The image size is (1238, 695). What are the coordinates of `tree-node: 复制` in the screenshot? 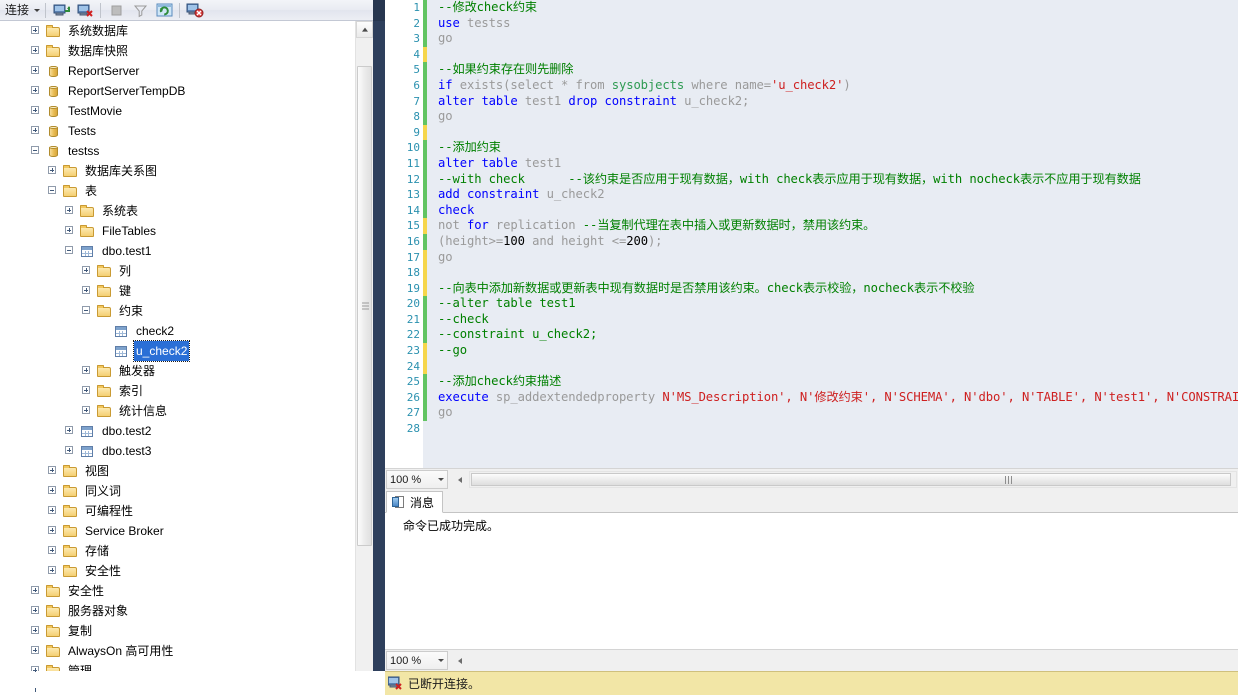 It's located at (177, 631).